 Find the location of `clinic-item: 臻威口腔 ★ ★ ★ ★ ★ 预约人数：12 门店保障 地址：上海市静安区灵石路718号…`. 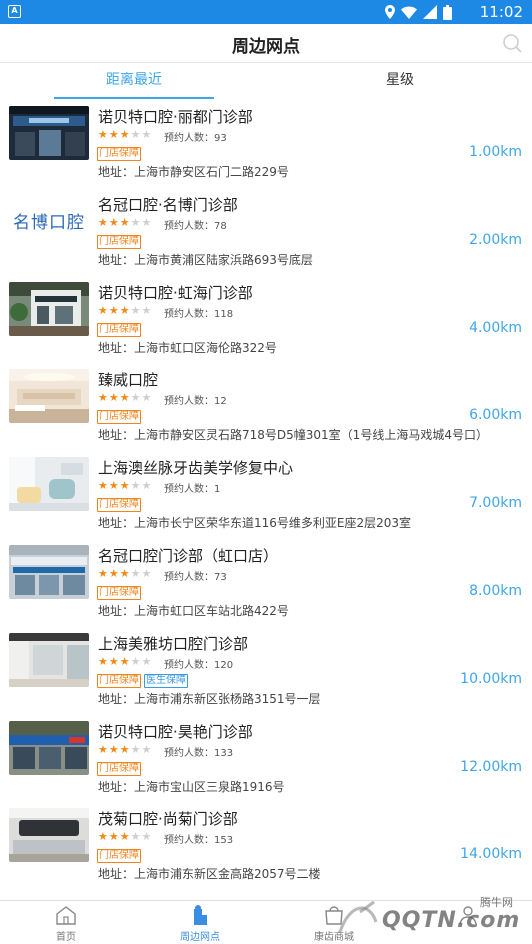

clinic-item: 臻威口腔 ★ ★ ★ ★ ★ 预约人数：12 门店保障 地址：上海市静安区灵石路718号… is located at coordinates (266, 407).